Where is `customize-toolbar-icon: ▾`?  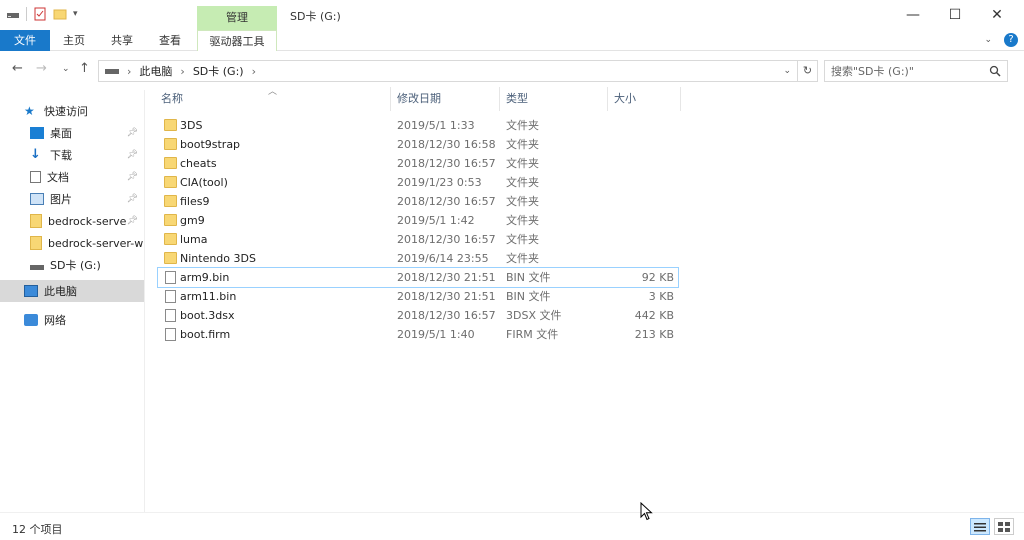 customize-toolbar-icon: ▾ is located at coordinates (75, 14).